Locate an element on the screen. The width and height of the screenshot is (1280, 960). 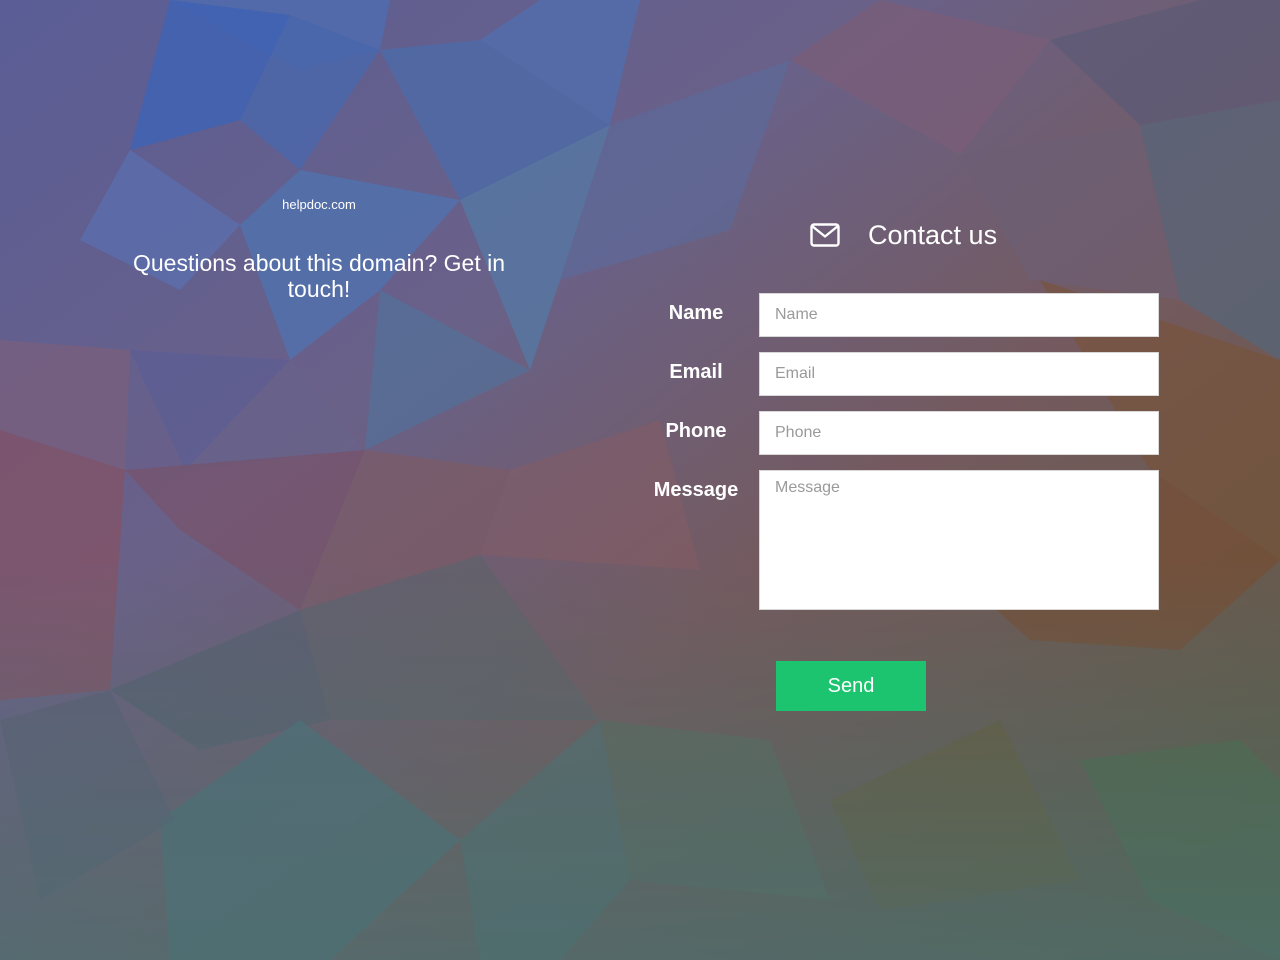
send-button: Send is located at coordinates (851, 686).